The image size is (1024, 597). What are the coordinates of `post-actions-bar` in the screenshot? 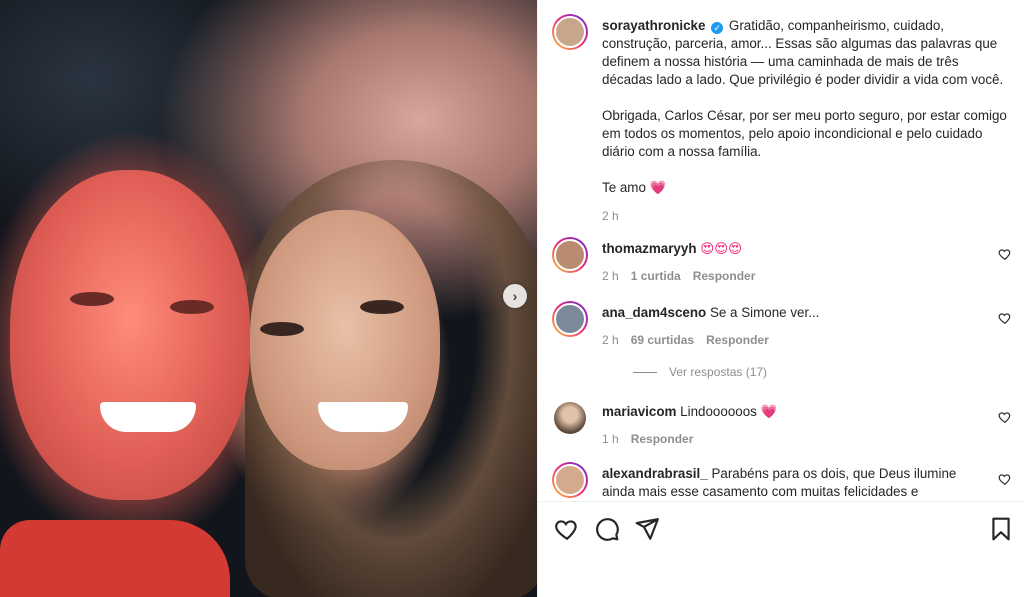 It's located at (781, 528).